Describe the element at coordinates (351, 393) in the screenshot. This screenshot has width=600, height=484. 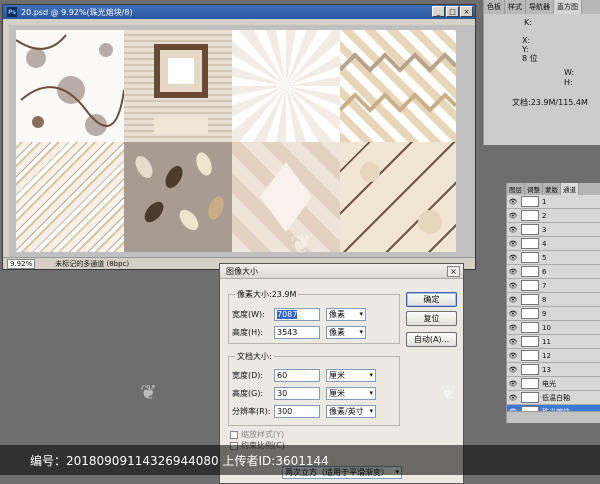
I see `doc-height-unit-select: 厘米` at that location.